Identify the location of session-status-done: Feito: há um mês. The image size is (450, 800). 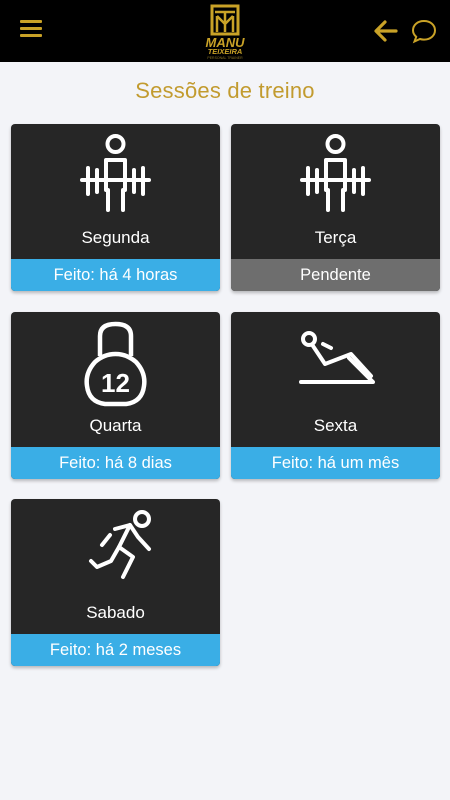
(335, 463).